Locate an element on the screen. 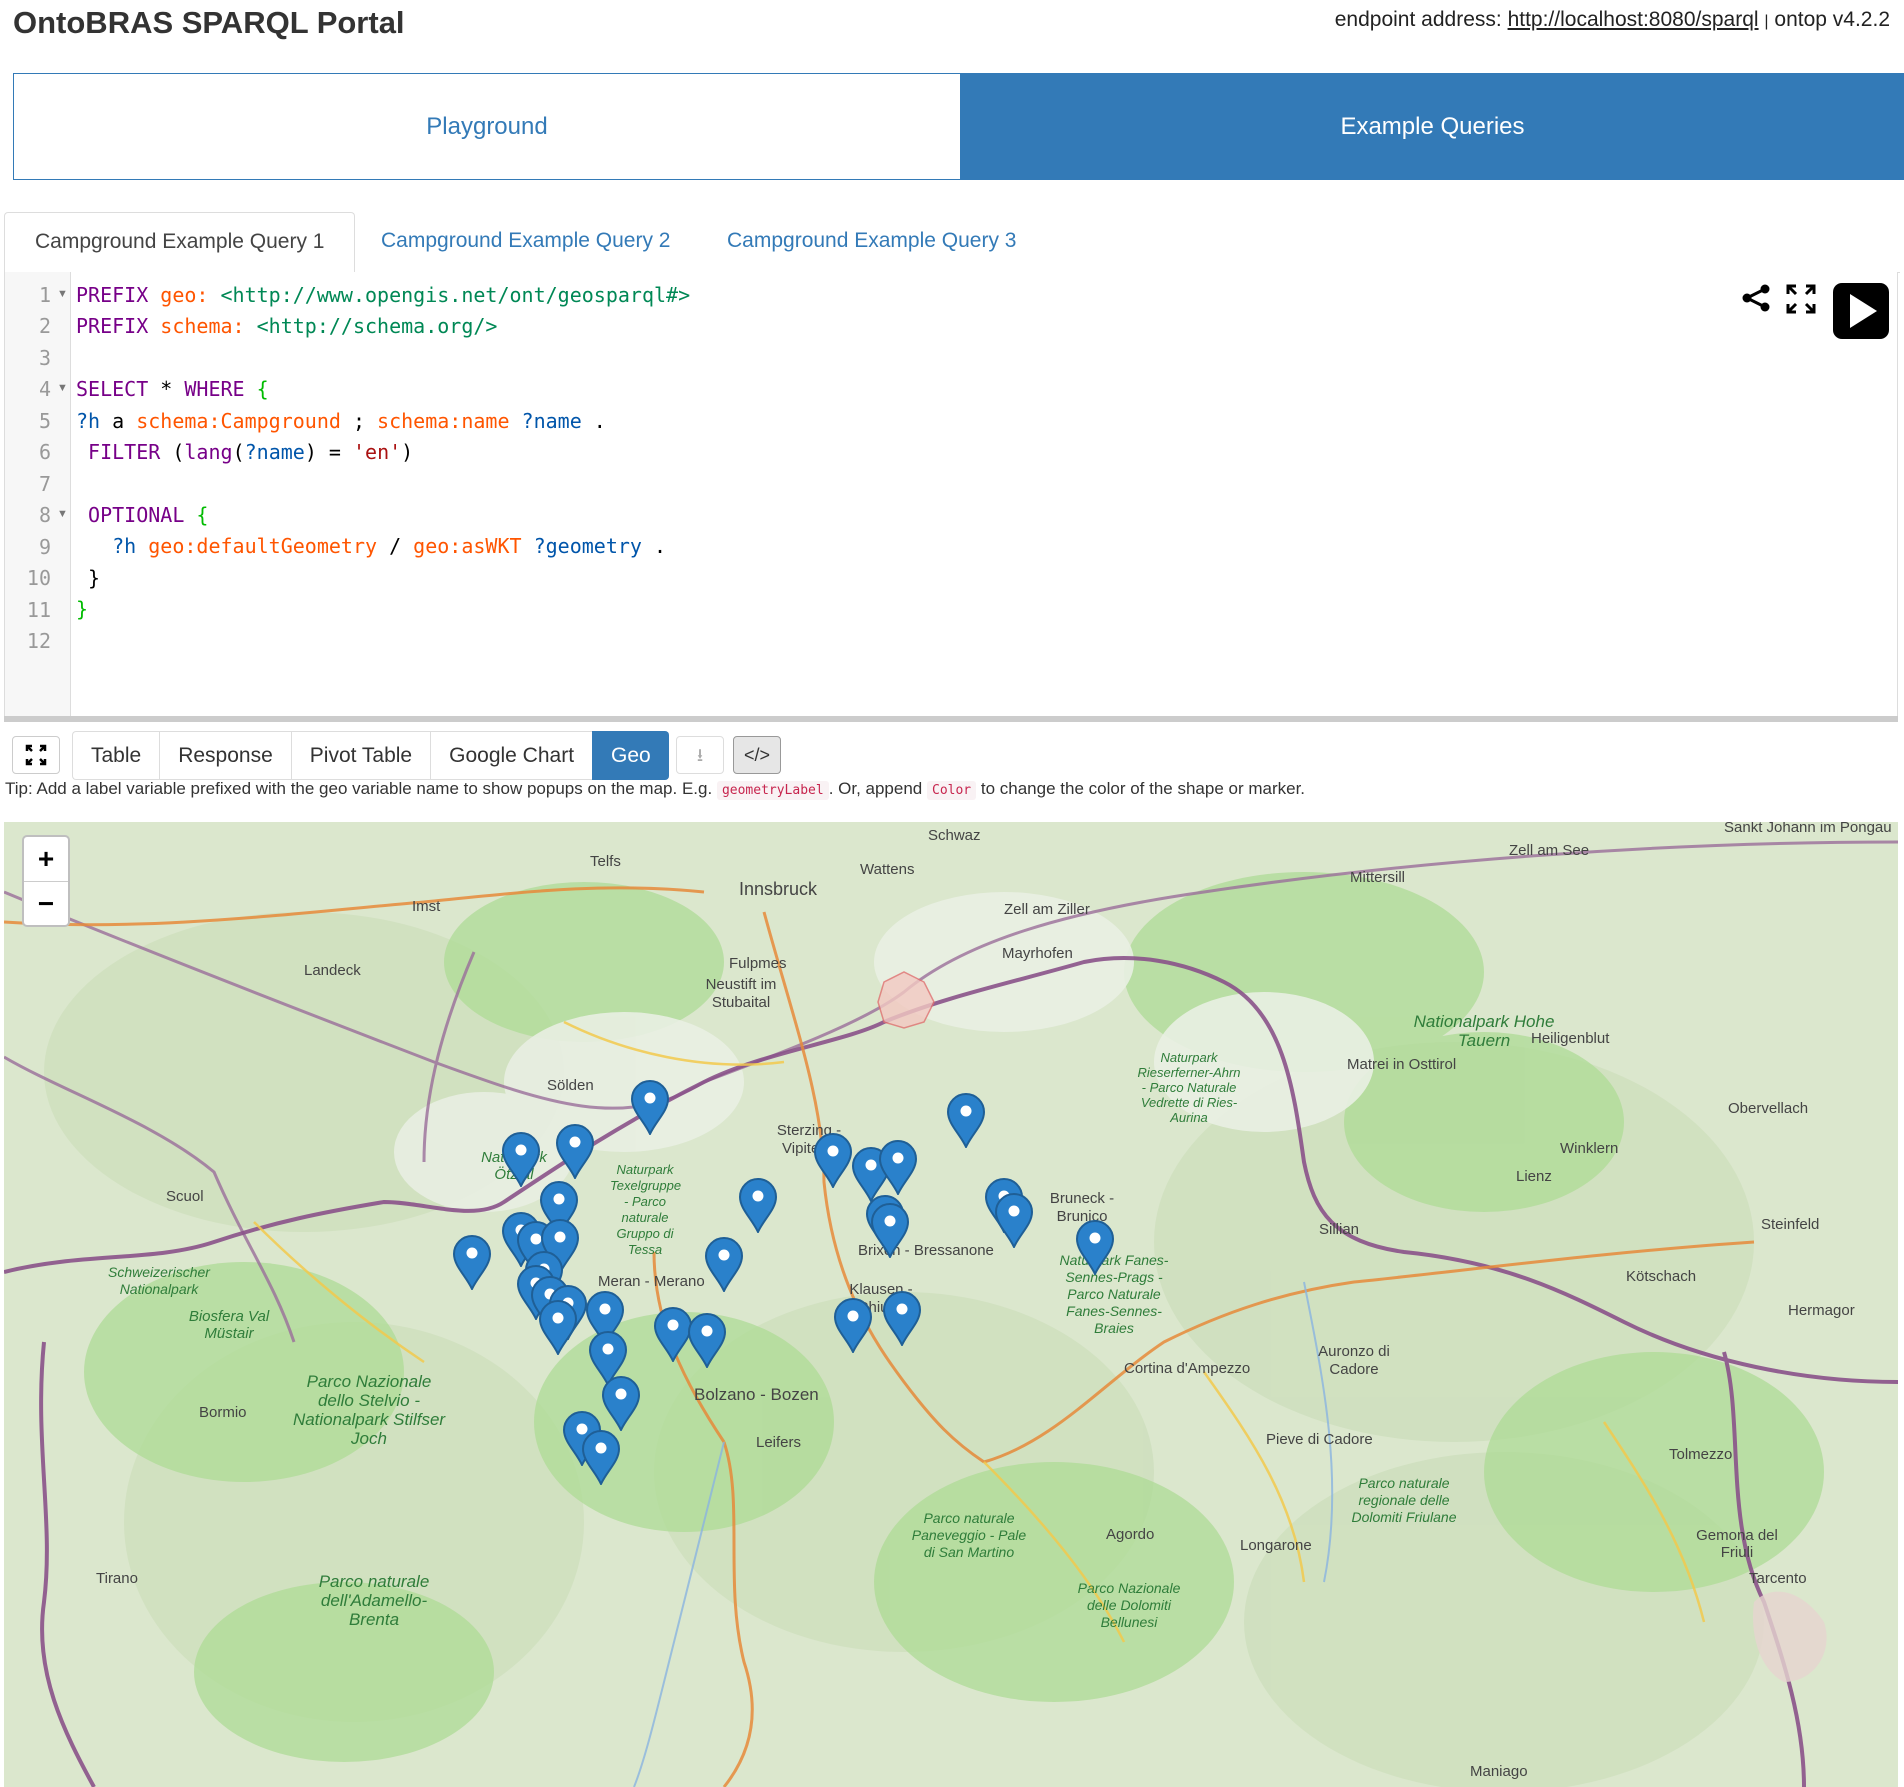 This screenshot has width=1904, height=1787. tab-response: Response is located at coordinates (225, 755).